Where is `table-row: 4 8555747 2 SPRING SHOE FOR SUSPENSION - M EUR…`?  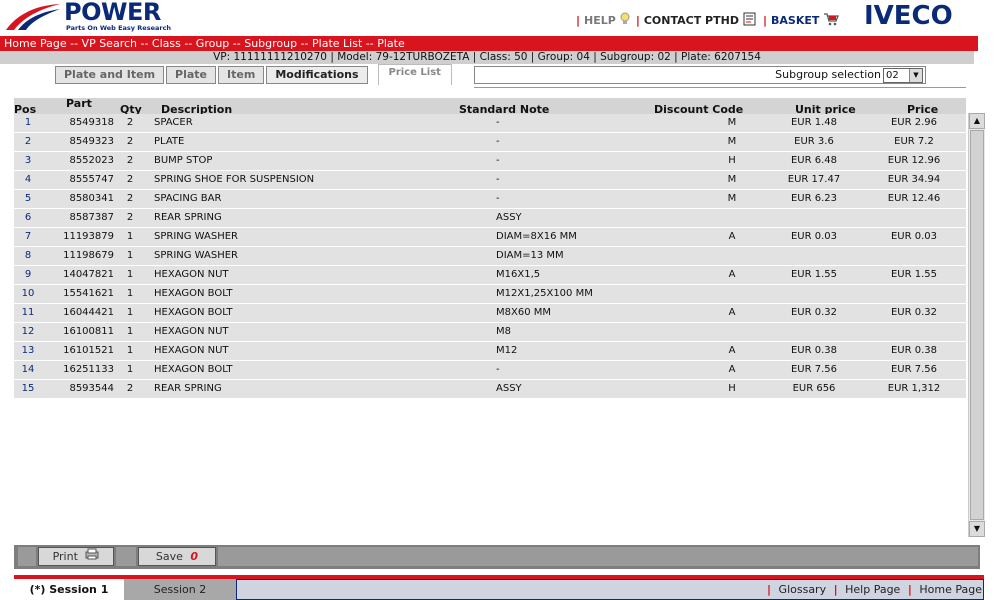
table-row: 4 8555747 2 SPRING SHOE FOR SUSPENSION - M EUR… is located at coordinates (490, 180).